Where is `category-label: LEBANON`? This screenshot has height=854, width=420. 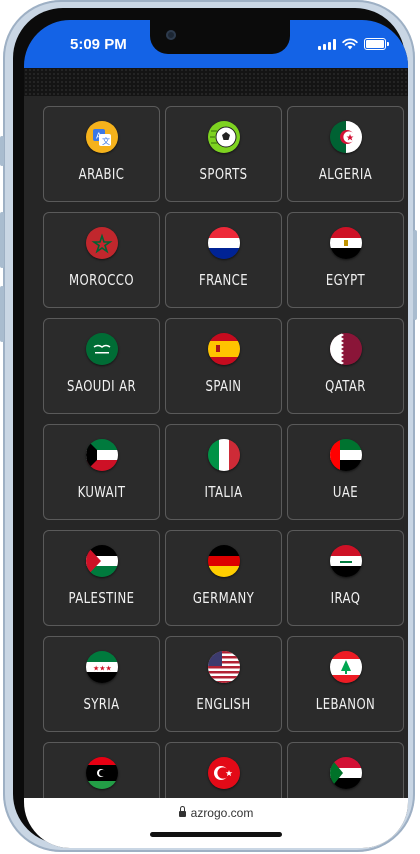
category-label: LEBANON is located at coordinates (345, 704).